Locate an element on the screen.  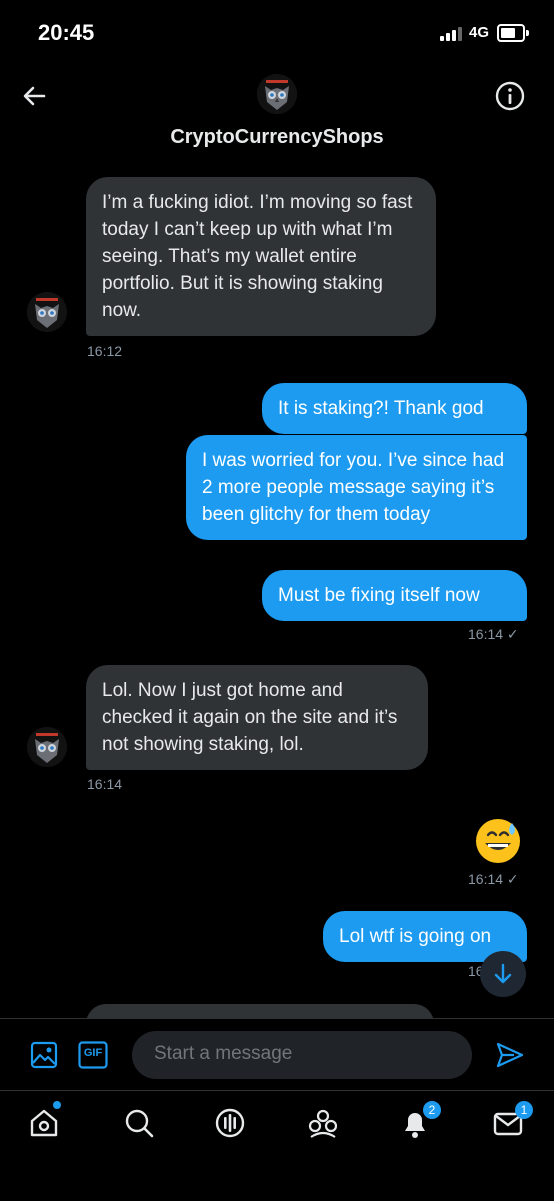
search-icon is located at coordinates (139, 1123).